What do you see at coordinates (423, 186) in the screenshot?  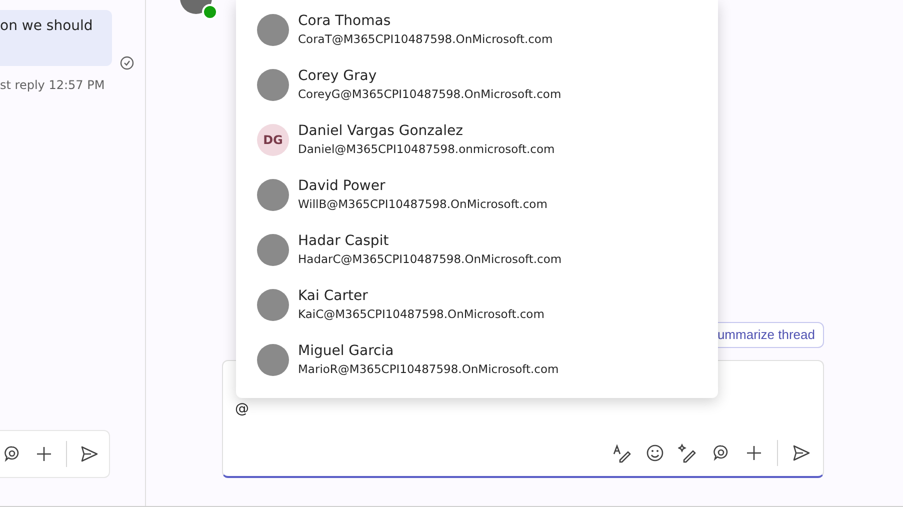 I see `person-name: David Power` at bounding box center [423, 186].